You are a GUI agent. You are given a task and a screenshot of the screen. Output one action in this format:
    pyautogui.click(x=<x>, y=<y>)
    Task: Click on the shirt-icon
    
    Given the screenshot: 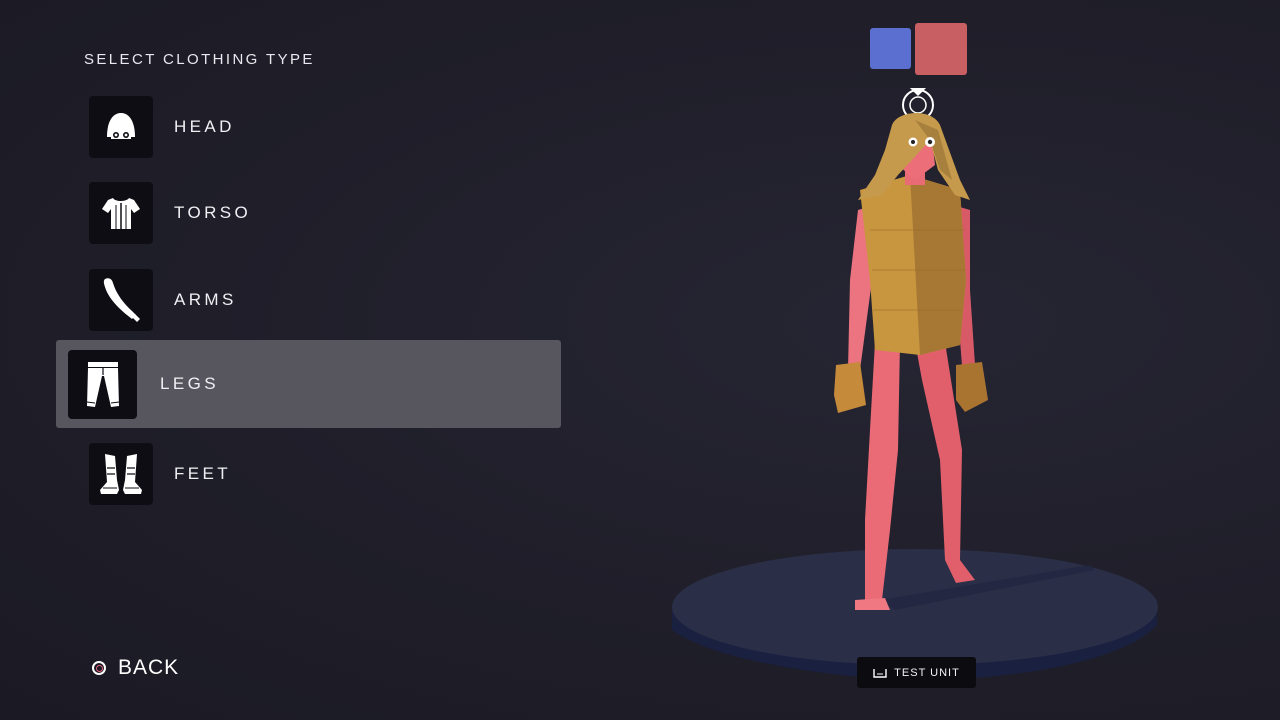 What is the action you would take?
    pyautogui.click(x=121, y=213)
    